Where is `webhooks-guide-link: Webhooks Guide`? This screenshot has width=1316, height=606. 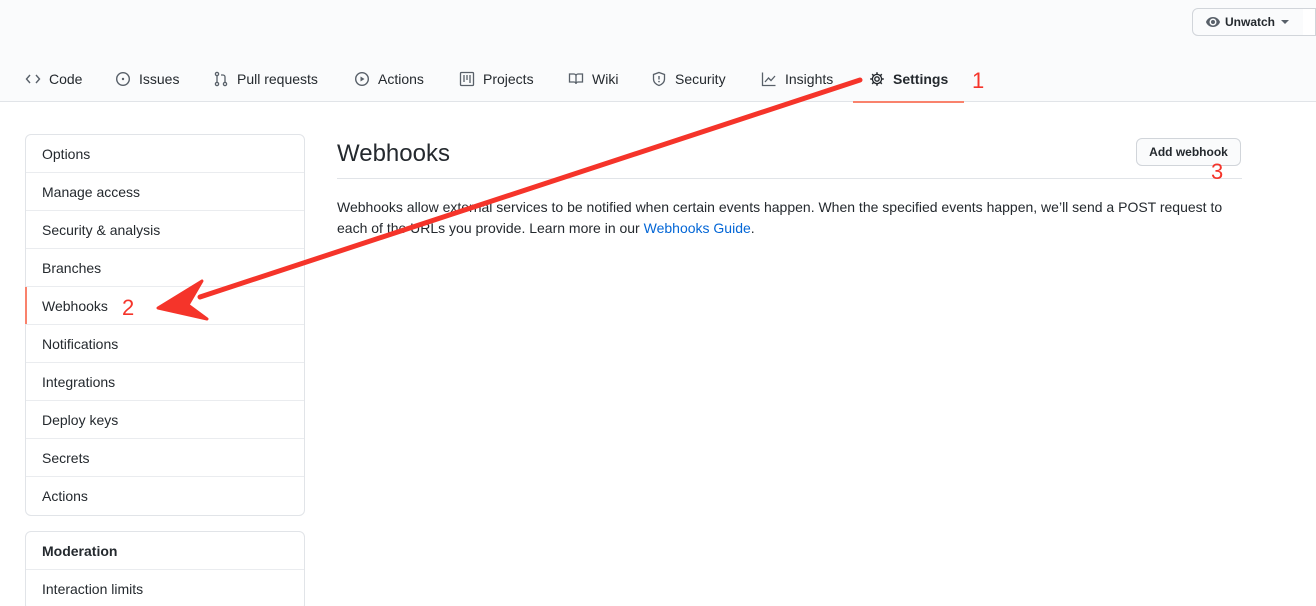 webhooks-guide-link: Webhooks Guide is located at coordinates (697, 228).